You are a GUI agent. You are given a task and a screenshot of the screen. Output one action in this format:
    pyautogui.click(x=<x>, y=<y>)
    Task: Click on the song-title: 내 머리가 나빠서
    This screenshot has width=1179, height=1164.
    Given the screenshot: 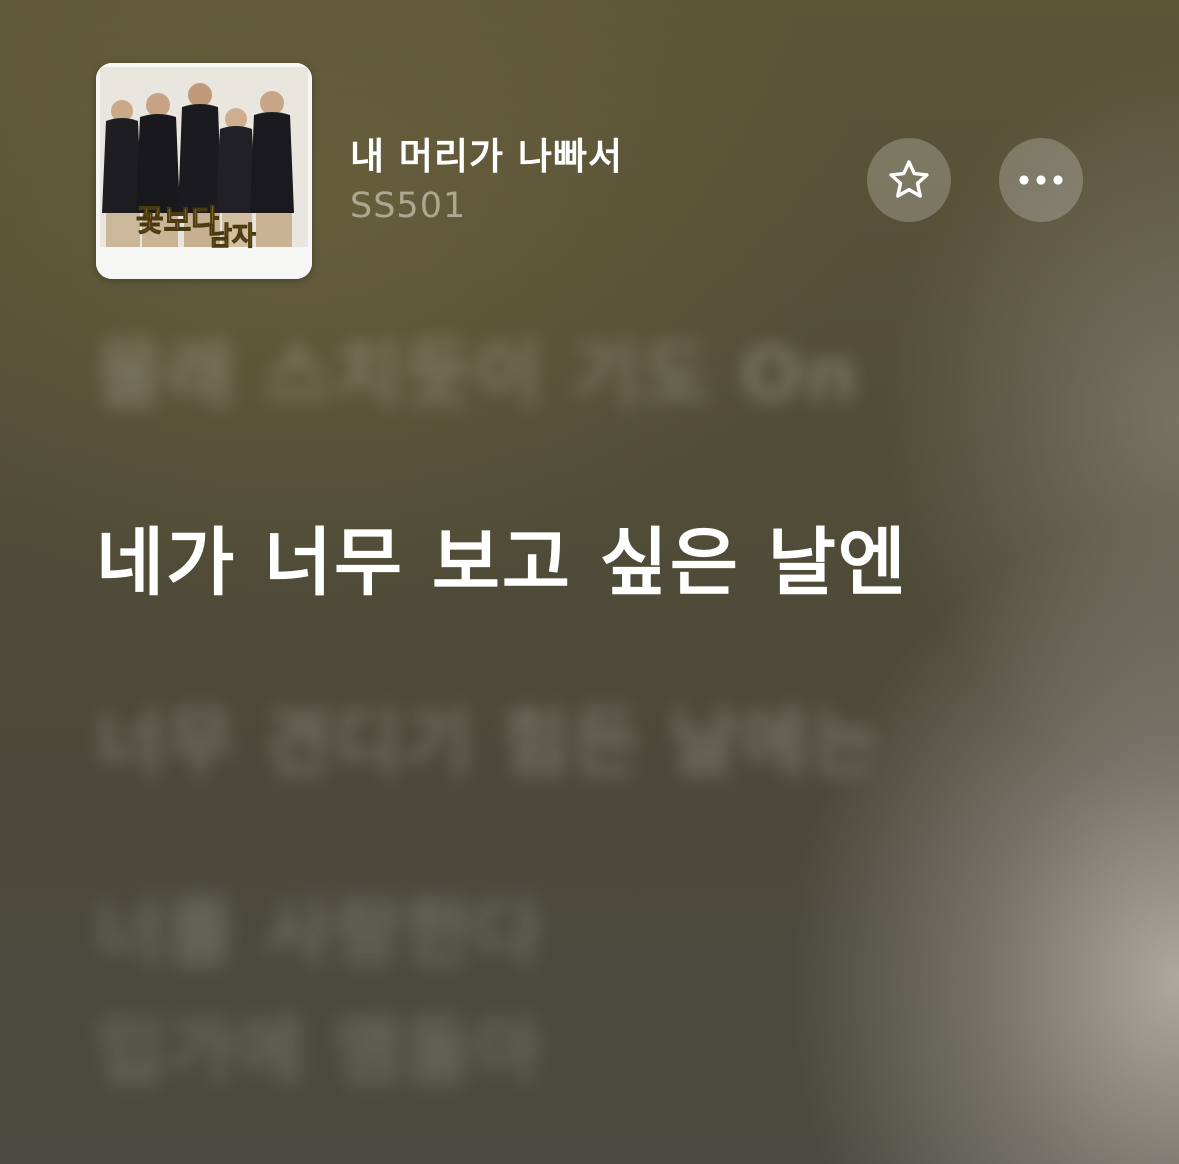 What is the action you would take?
    pyautogui.click(x=486, y=157)
    